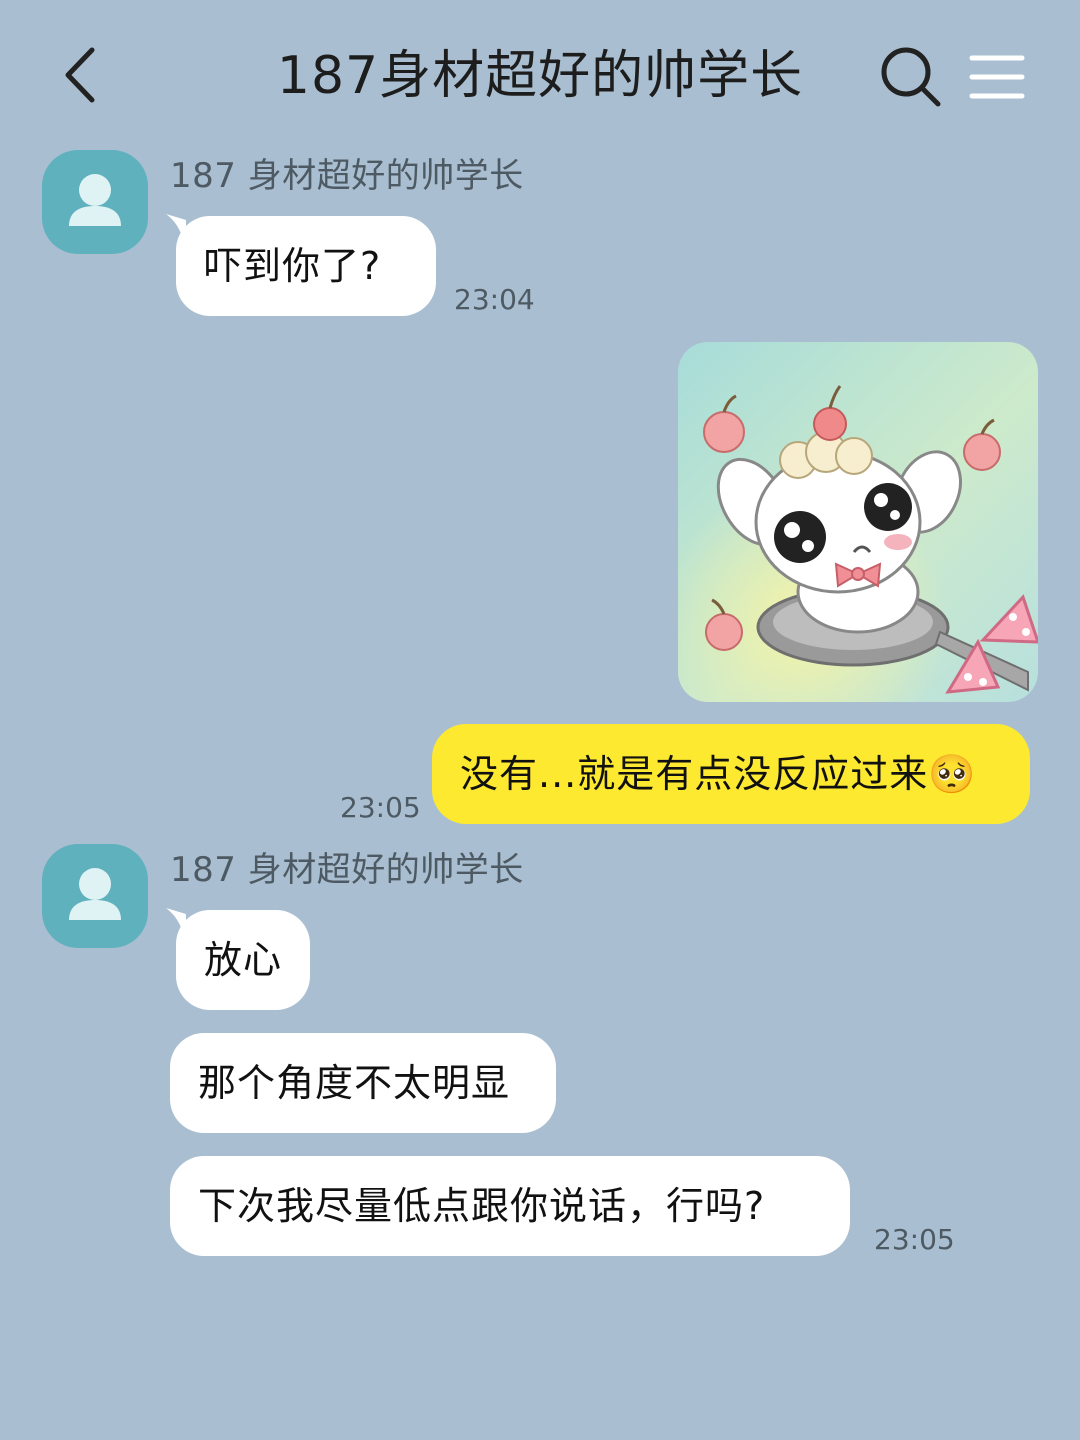  I want to click on message-bubble-mine: 没有...就是有点没反应过来🥺, so click(731, 774).